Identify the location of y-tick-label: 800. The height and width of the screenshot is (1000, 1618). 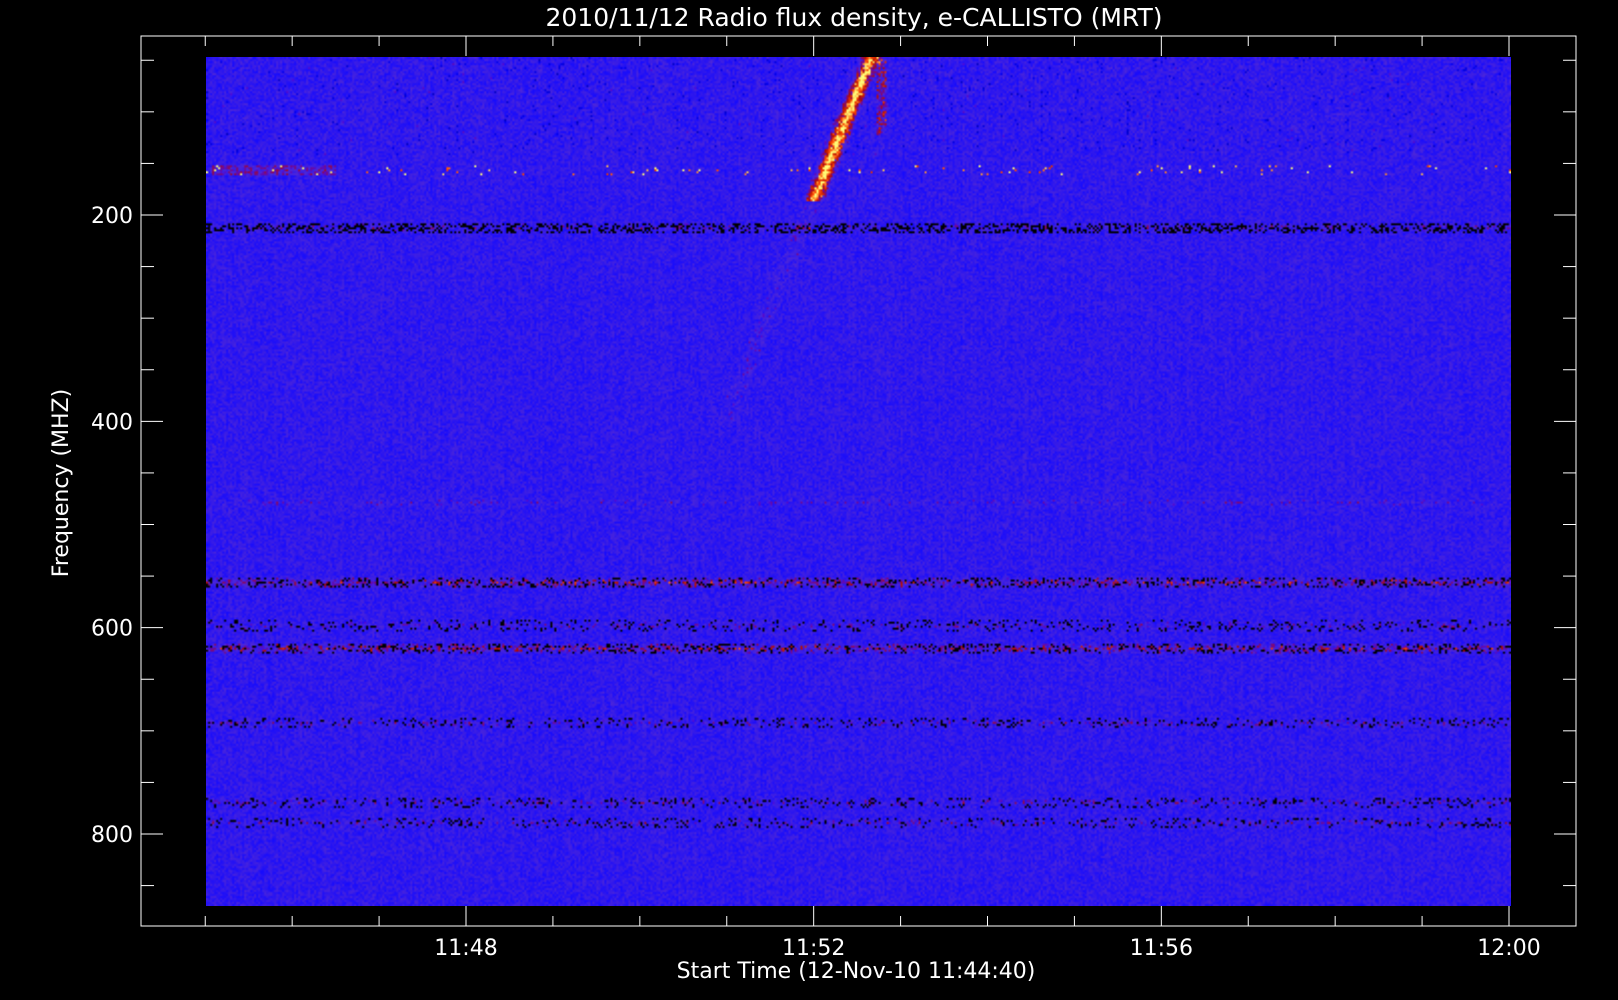
(112, 835).